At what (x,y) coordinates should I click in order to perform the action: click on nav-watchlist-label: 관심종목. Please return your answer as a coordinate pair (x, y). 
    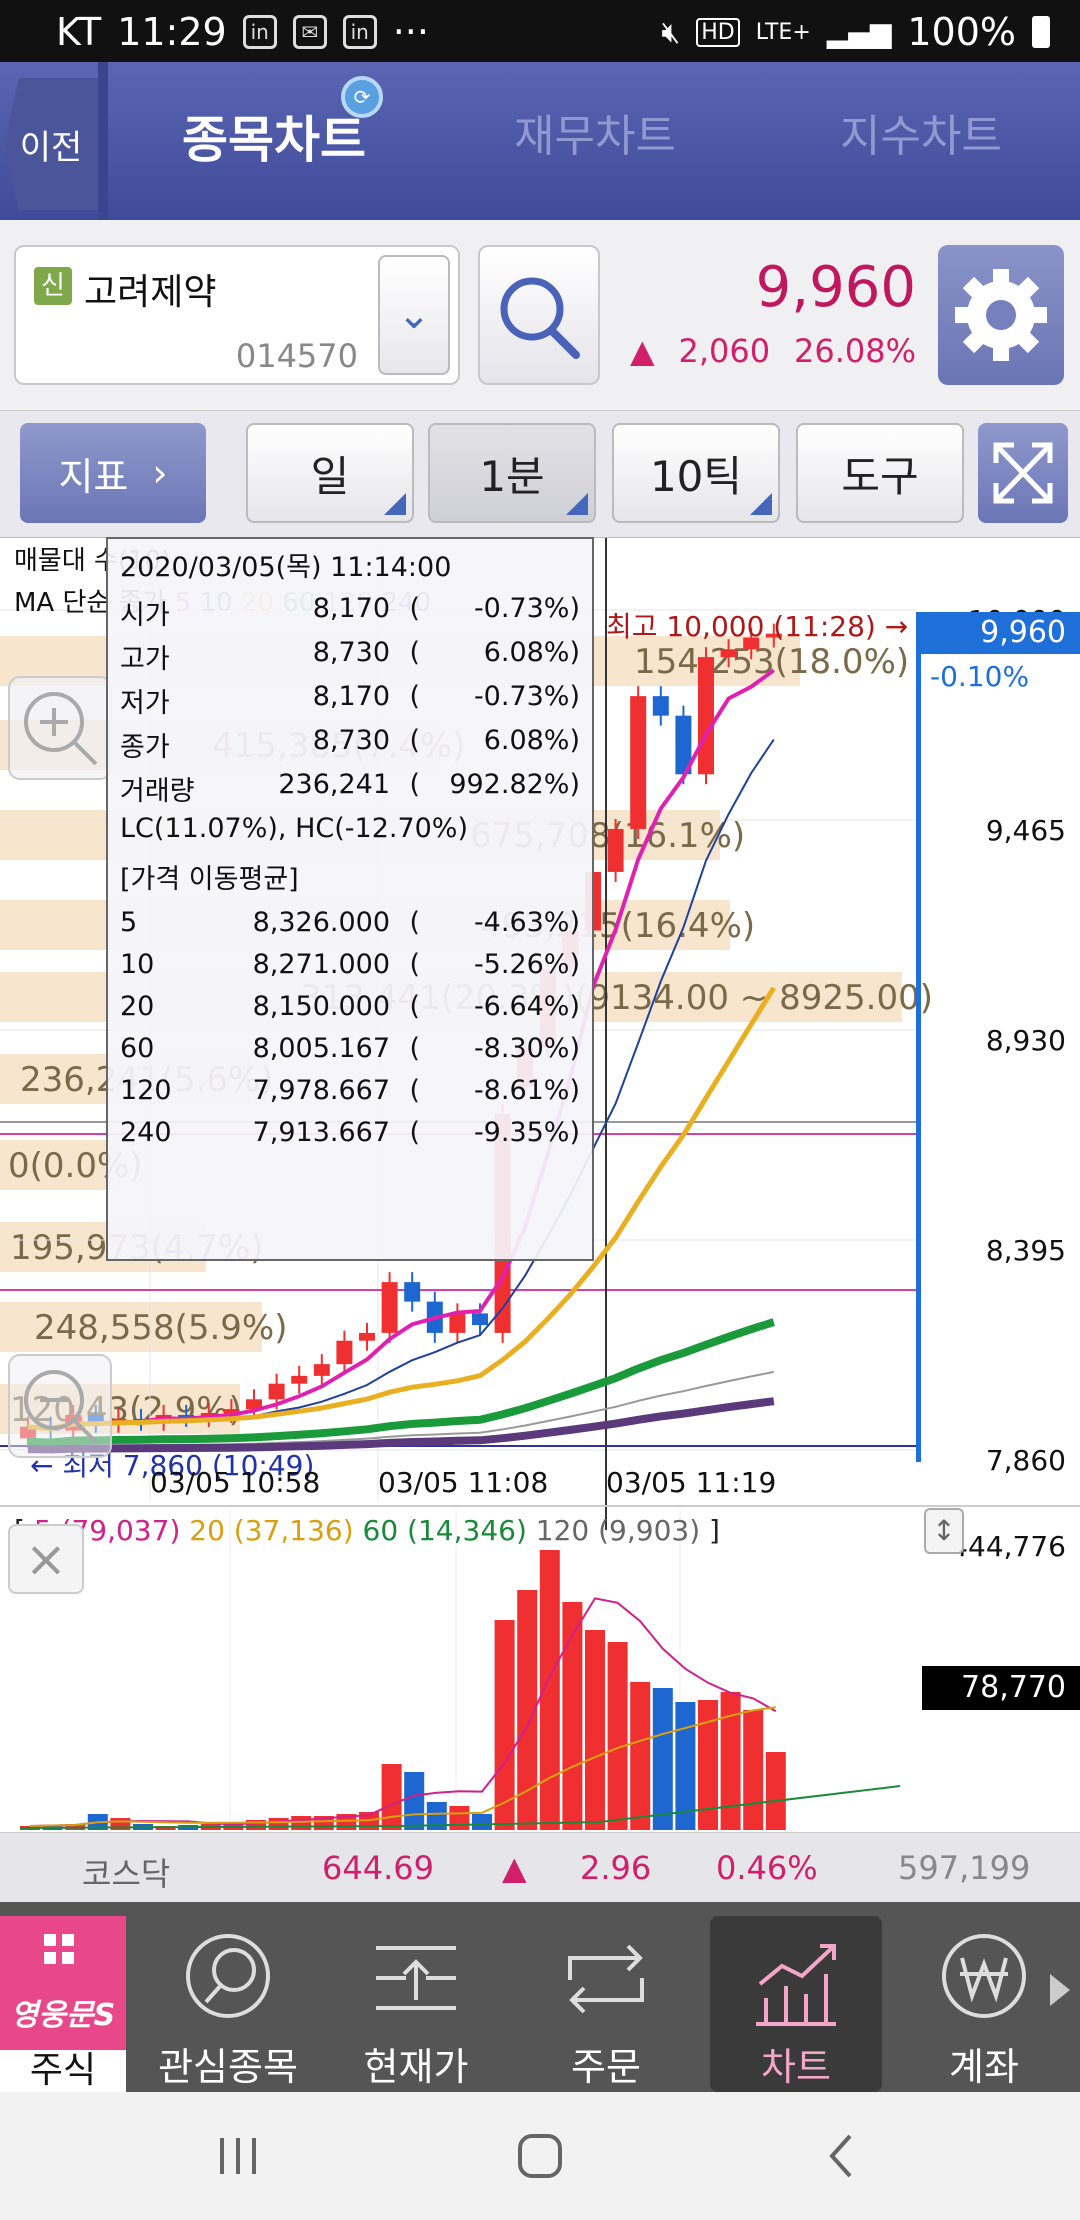
    Looking at the image, I should click on (228, 2067).